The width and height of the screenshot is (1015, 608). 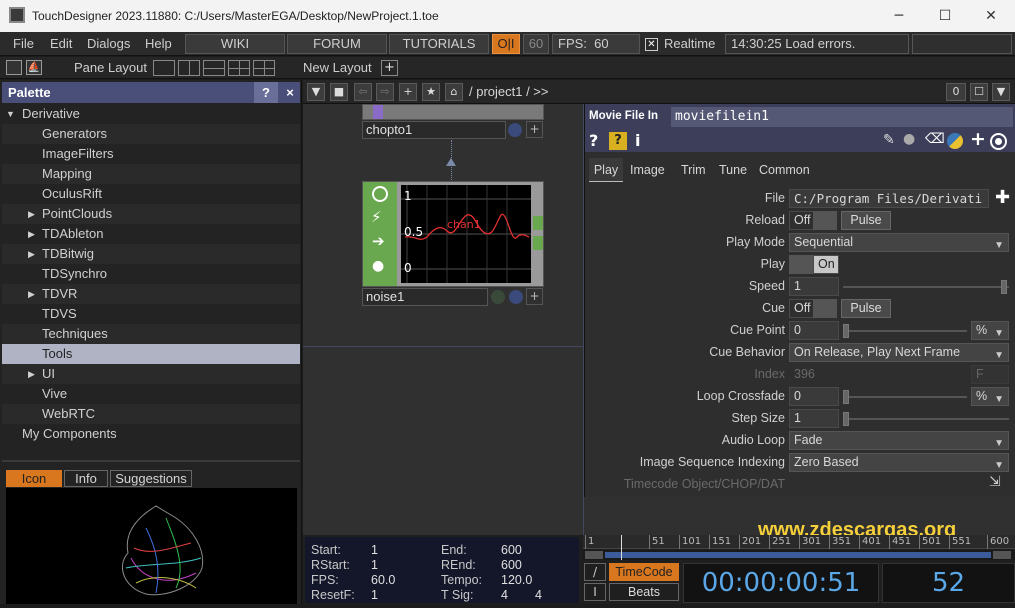 I want to click on menu-file: File, so click(x=23, y=43).